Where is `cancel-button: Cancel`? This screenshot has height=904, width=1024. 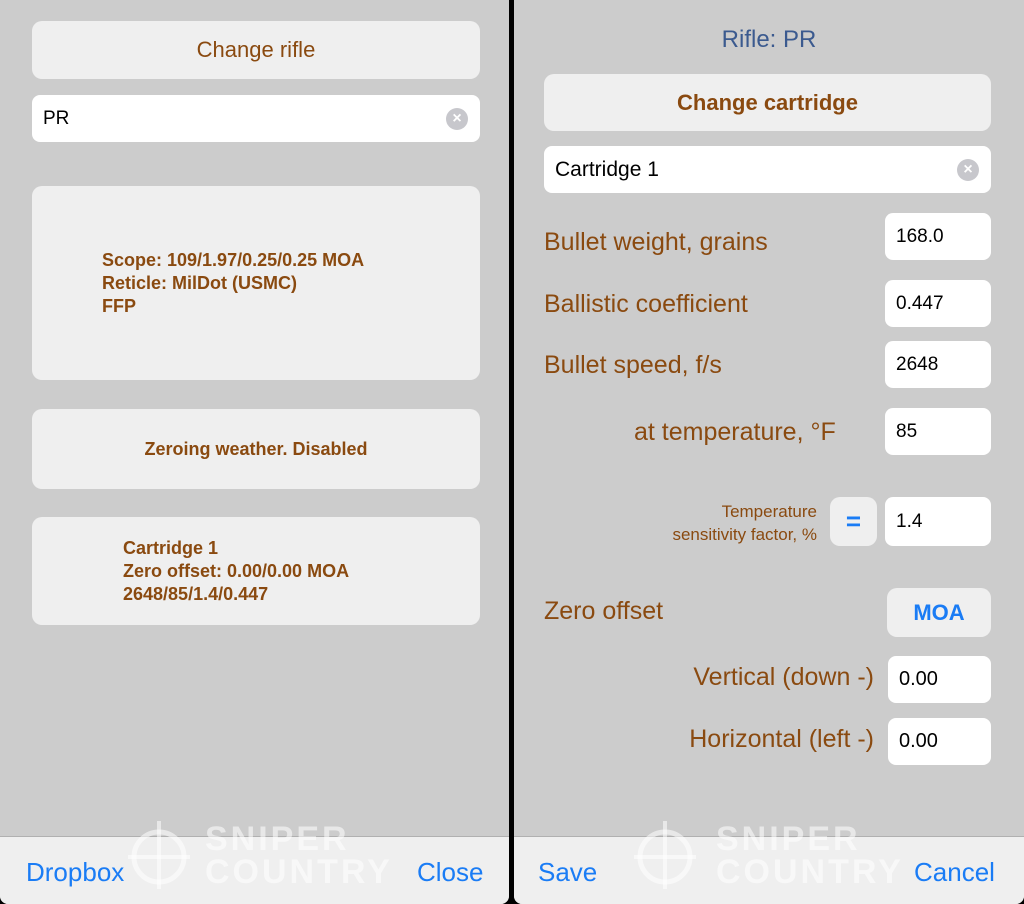
cancel-button: Cancel is located at coordinates (954, 872).